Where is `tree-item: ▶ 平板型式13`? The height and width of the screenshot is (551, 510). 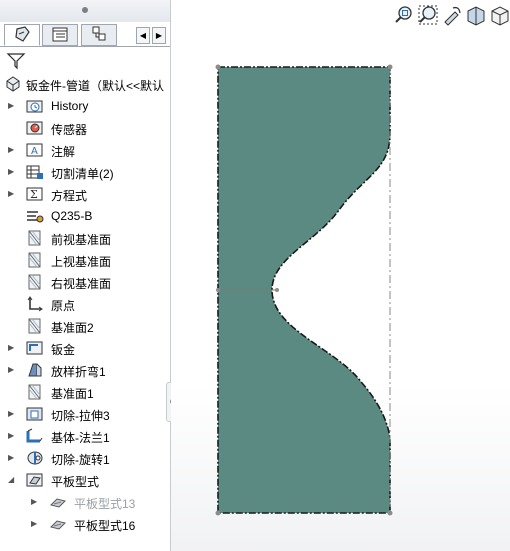
tree-item: ▶ 平板型式13 is located at coordinates (85, 502).